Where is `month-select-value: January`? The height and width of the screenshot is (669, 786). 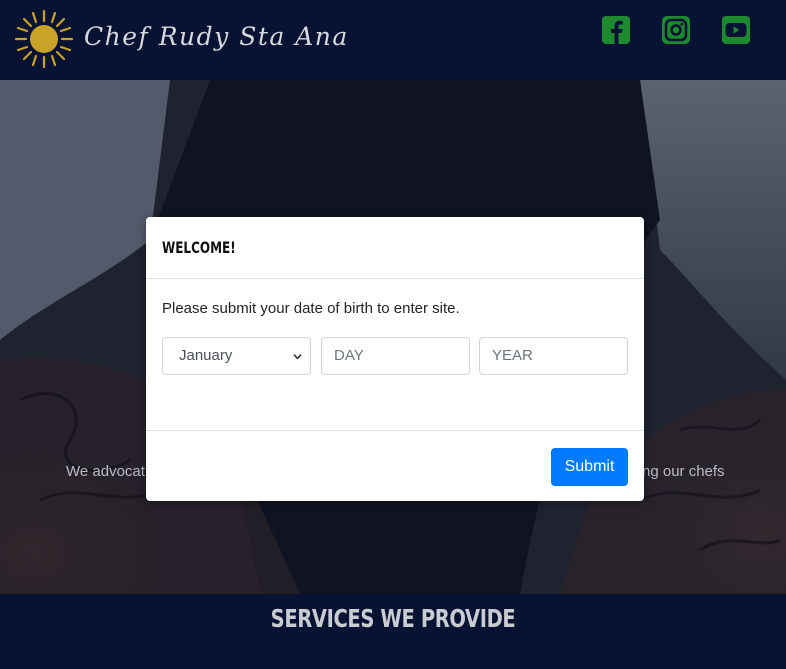
month-select-value: January is located at coordinates (206, 355).